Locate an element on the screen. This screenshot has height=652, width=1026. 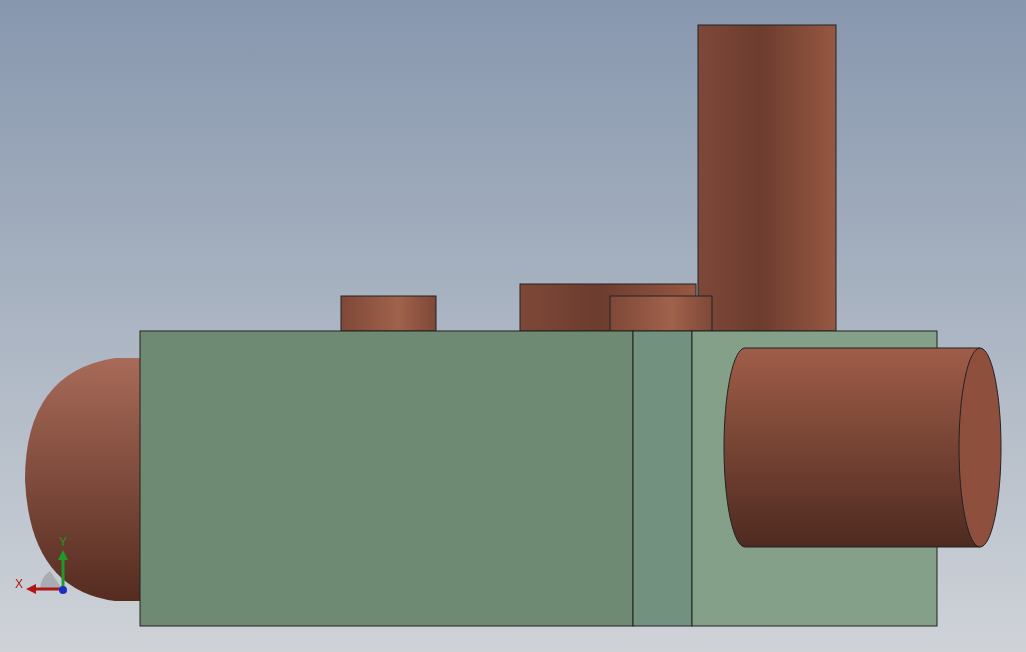
x-axis-label: X is located at coordinates (19, 584).